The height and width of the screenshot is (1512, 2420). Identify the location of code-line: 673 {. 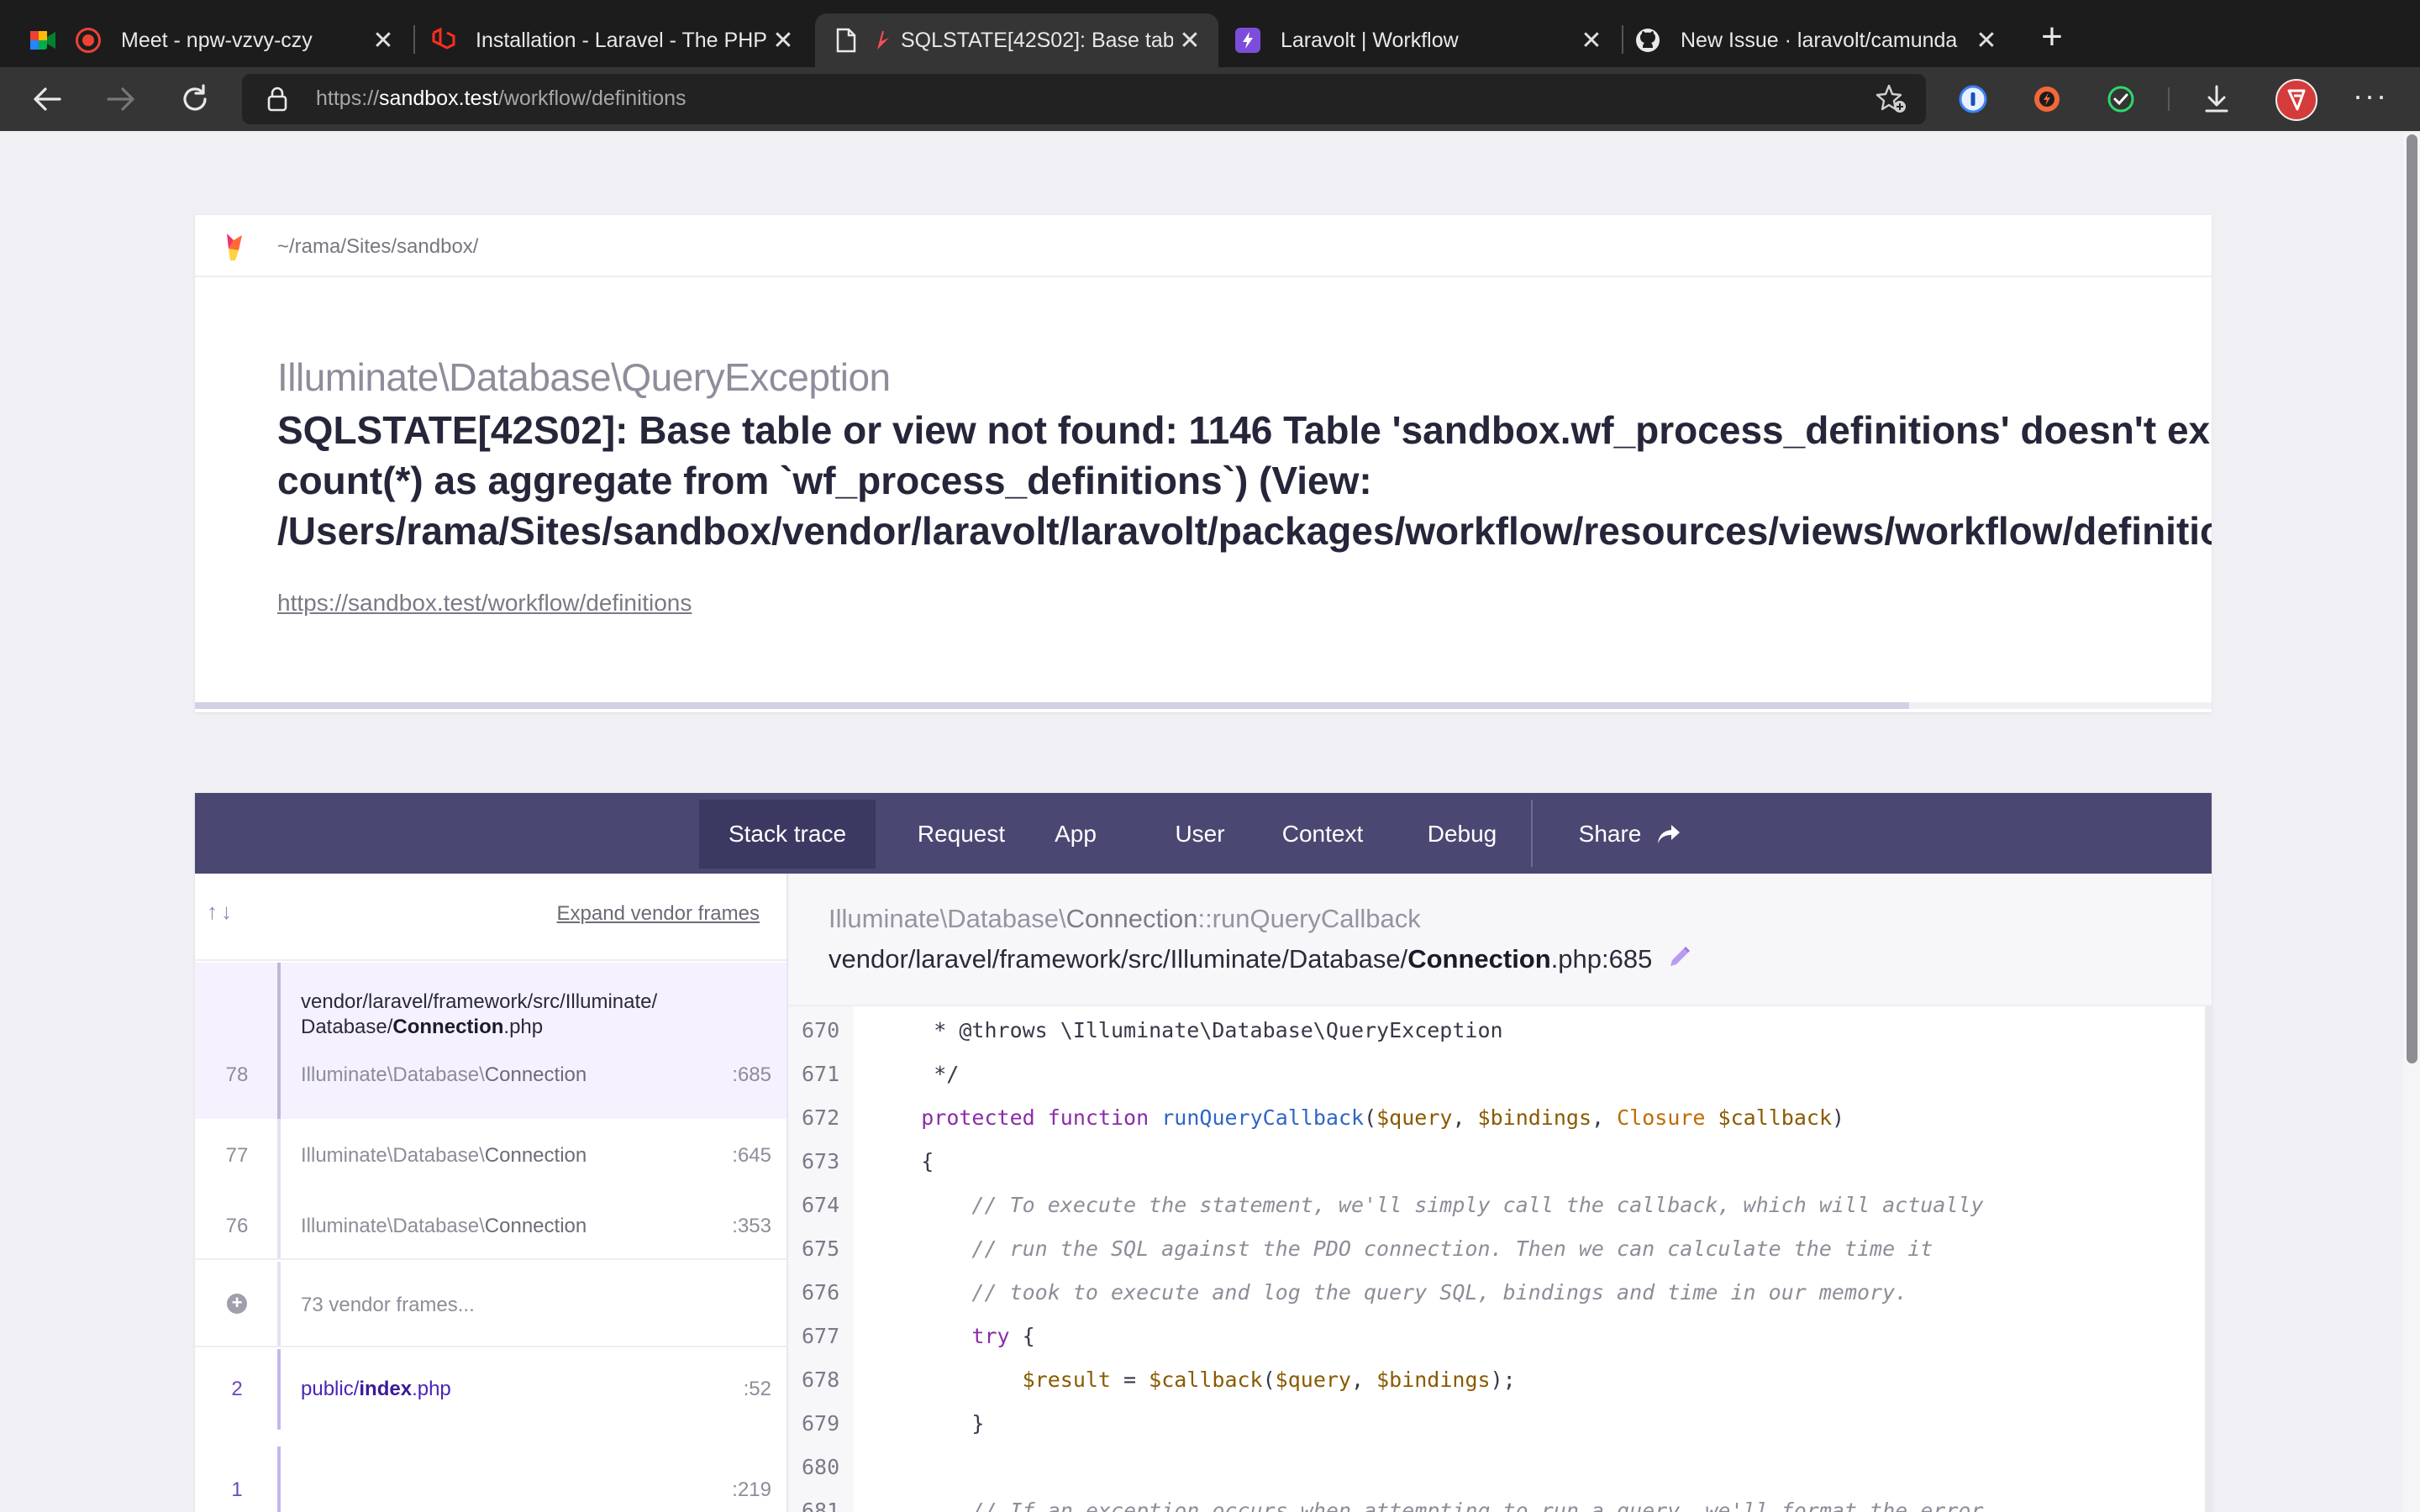
(1500, 1161).